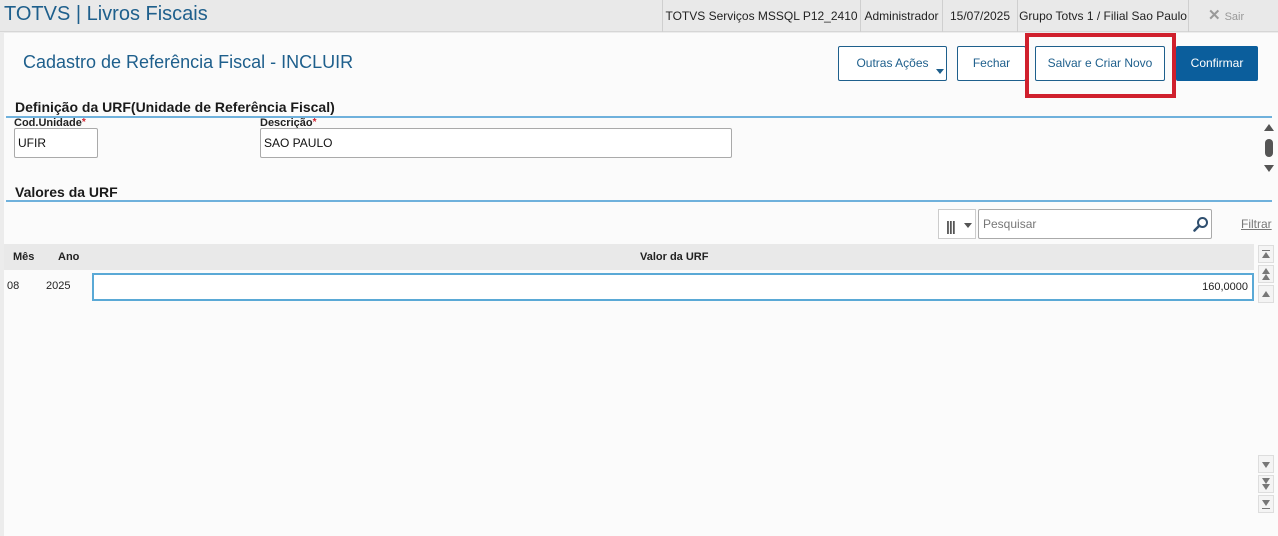 Image resolution: width=1278 pixels, height=536 pixels. Describe the element at coordinates (1095, 224) in the screenshot. I see `search-input` at that location.